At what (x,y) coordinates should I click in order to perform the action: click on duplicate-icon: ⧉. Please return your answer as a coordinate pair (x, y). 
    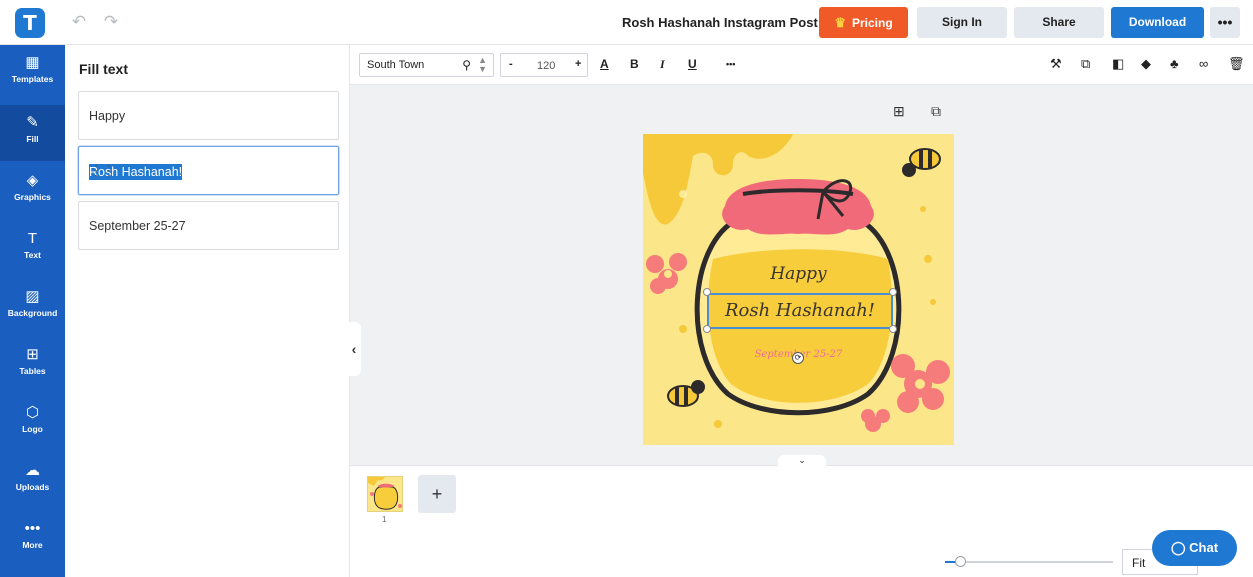
    Looking at the image, I should click on (1085, 64).